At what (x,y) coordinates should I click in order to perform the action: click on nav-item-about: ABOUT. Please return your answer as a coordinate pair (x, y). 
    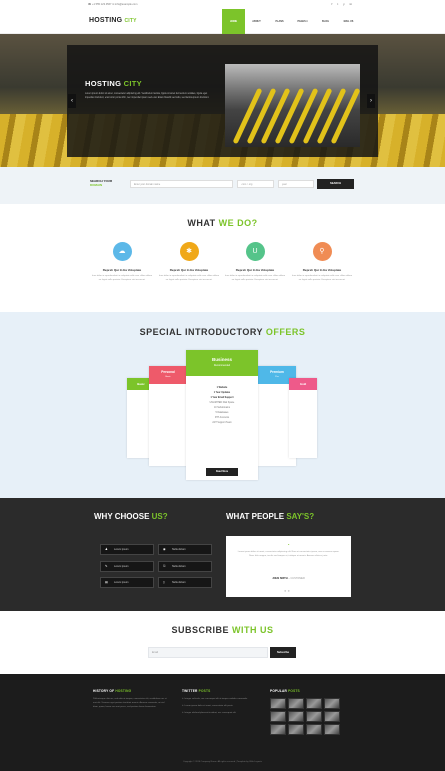
    Looking at the image, I should click on (256, 21).